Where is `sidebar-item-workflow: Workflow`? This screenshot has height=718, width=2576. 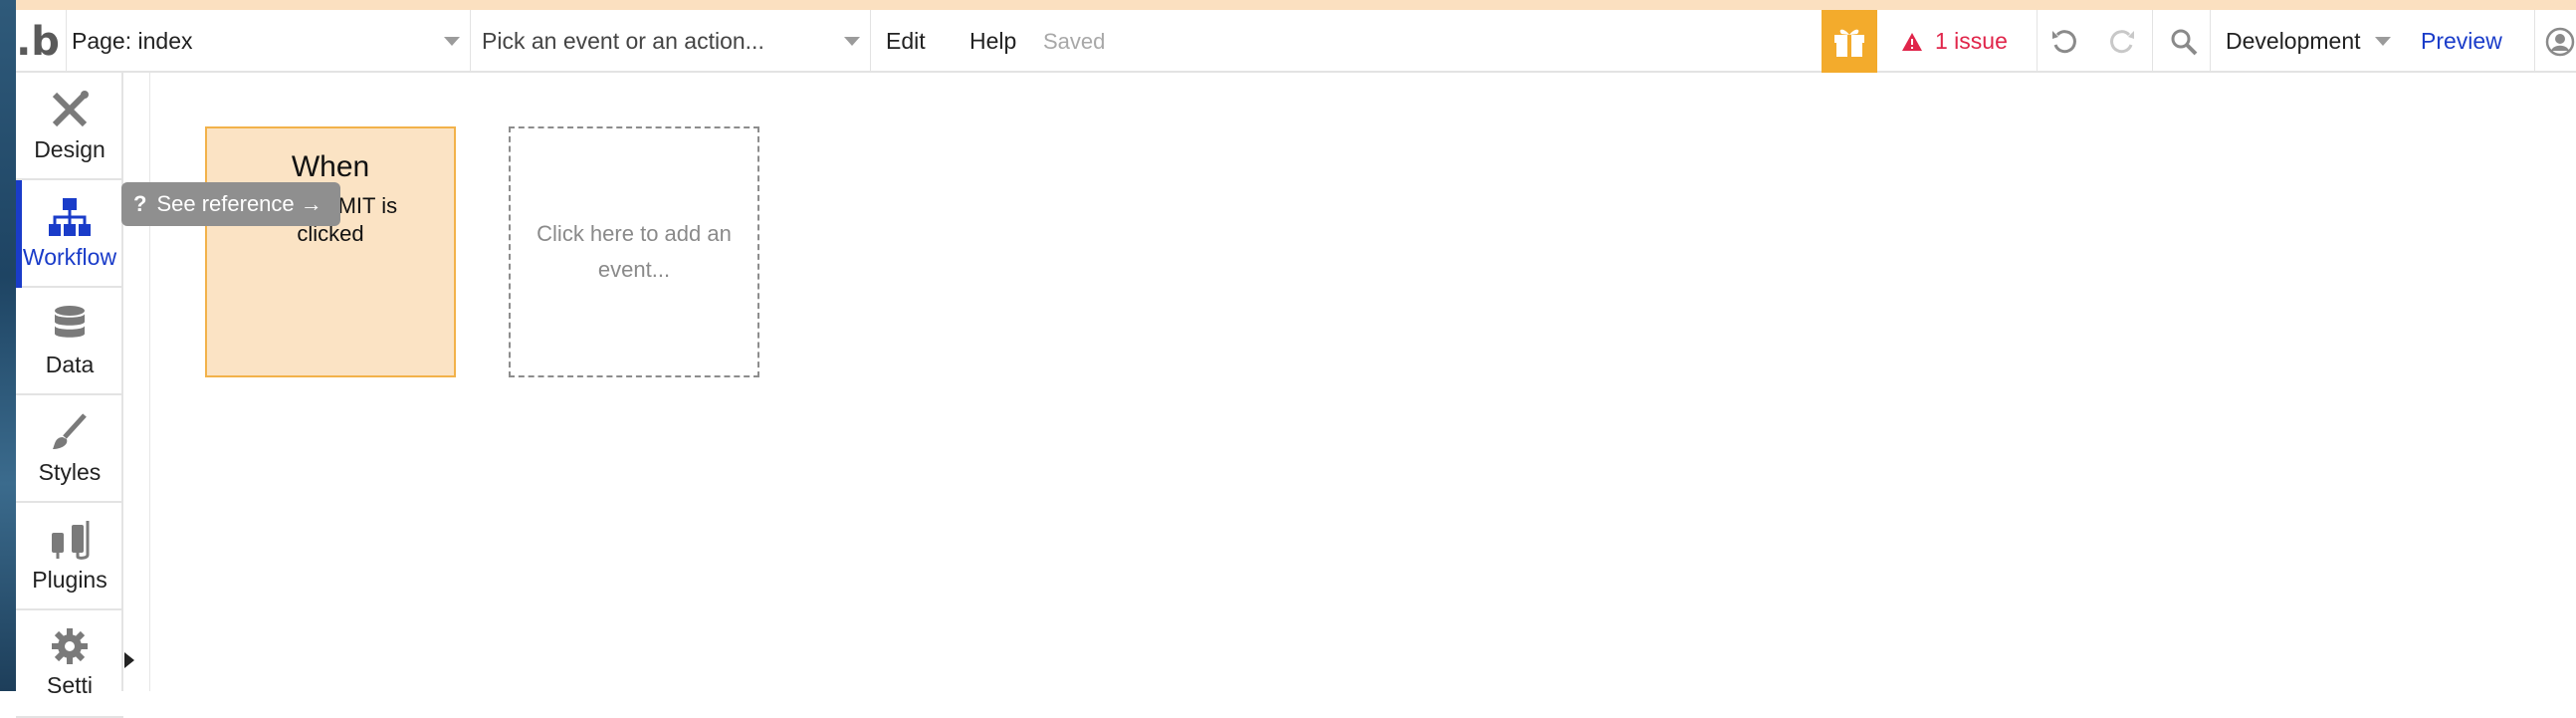
sidebar-item-workflow: Workflow is located at coordinates (69, 234).